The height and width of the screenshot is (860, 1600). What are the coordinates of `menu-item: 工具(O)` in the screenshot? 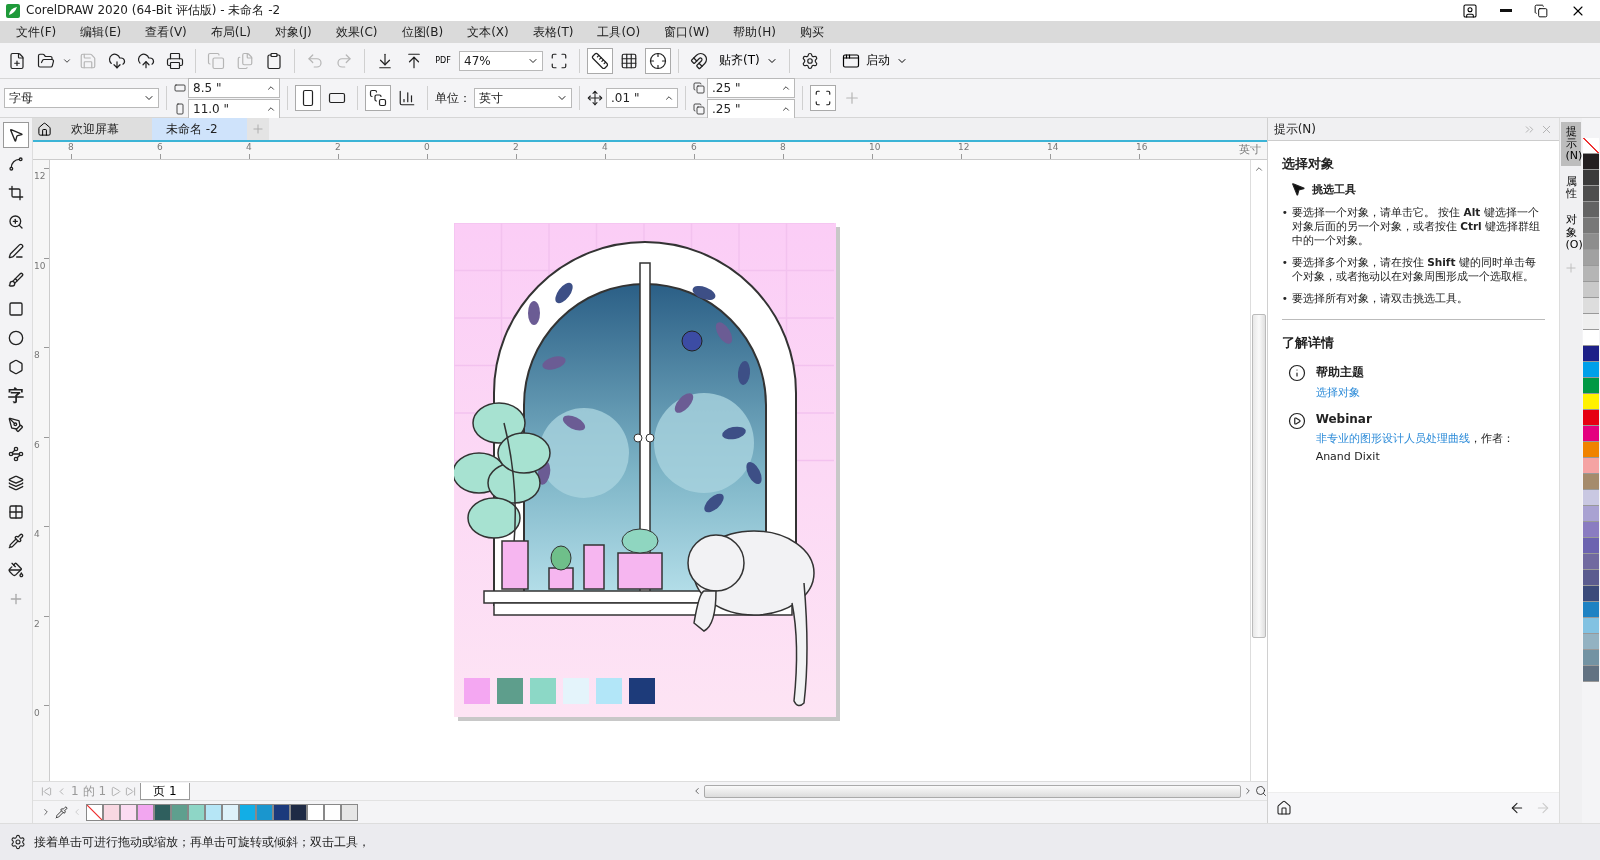 It's located at (619, 32).